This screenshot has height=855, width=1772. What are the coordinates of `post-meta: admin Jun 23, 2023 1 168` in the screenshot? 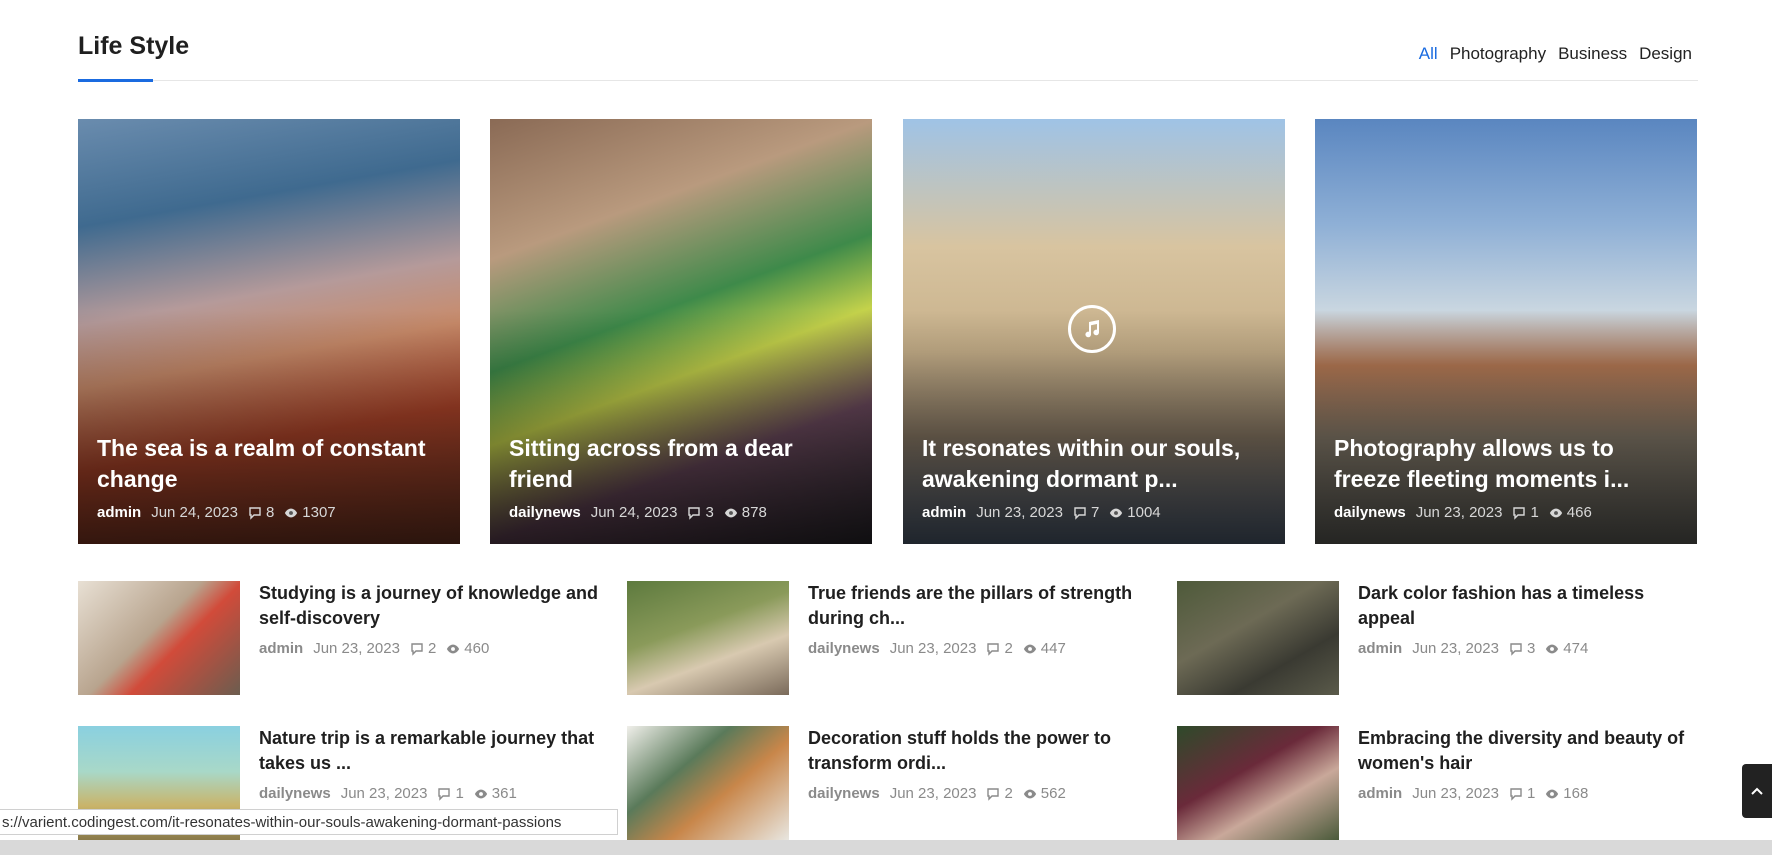 It's located at (1473, 793).